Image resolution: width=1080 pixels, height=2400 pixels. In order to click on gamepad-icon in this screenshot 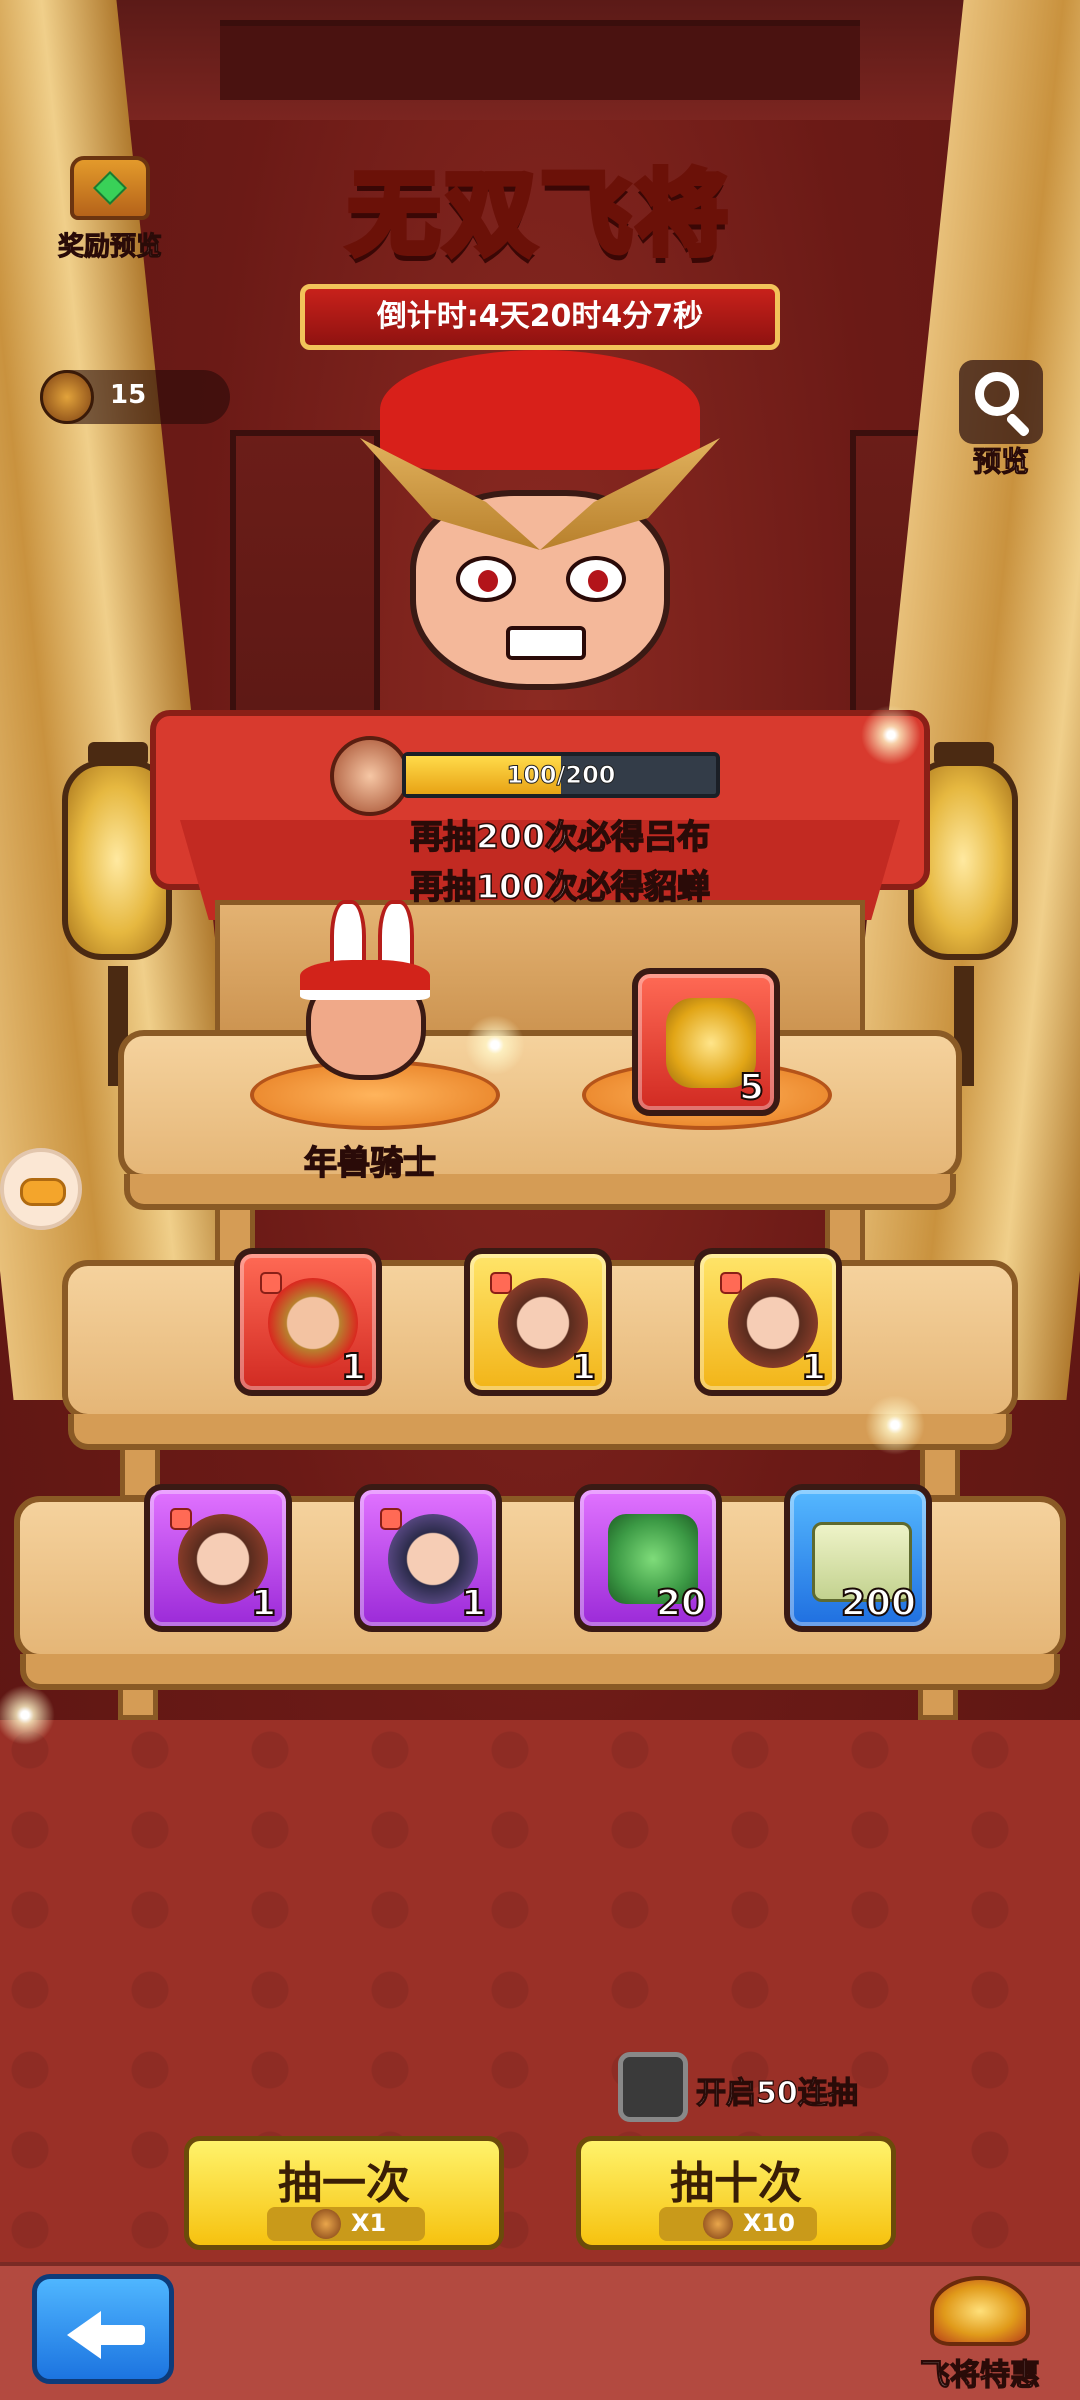, I will do `click(43, 1192)`.